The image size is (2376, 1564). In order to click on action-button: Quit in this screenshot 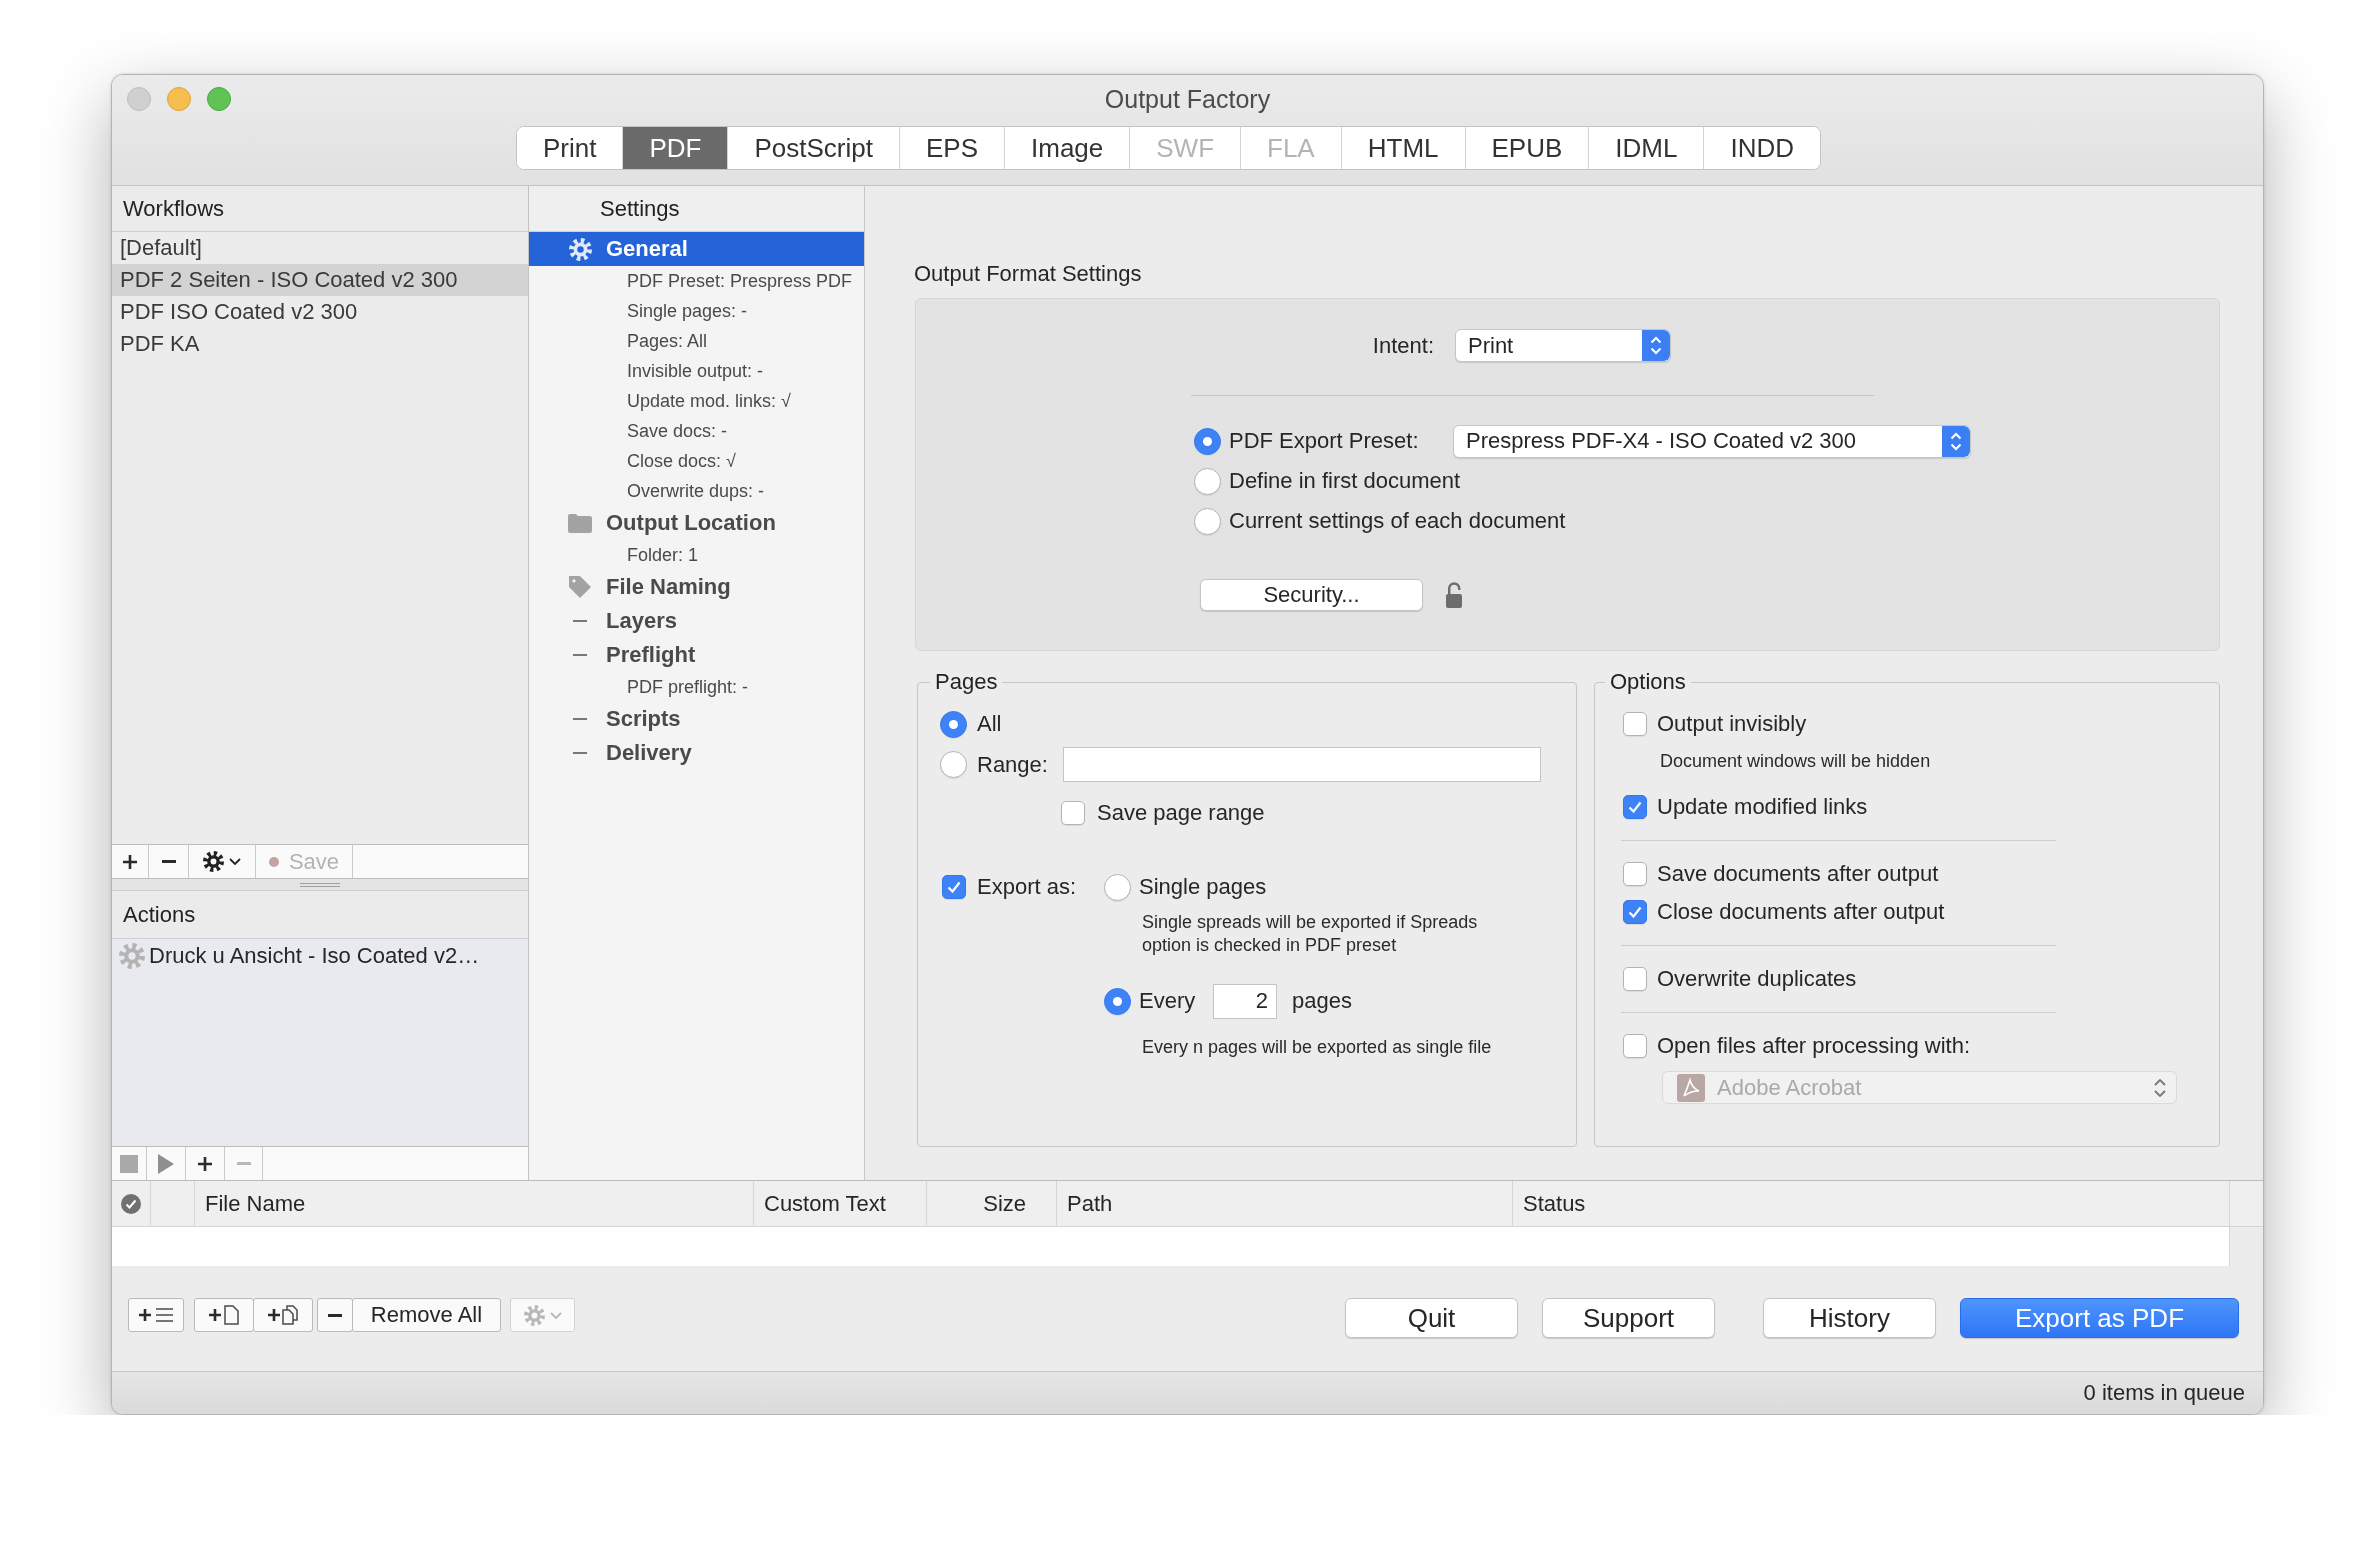, I will do `click(1431, 1318)`.